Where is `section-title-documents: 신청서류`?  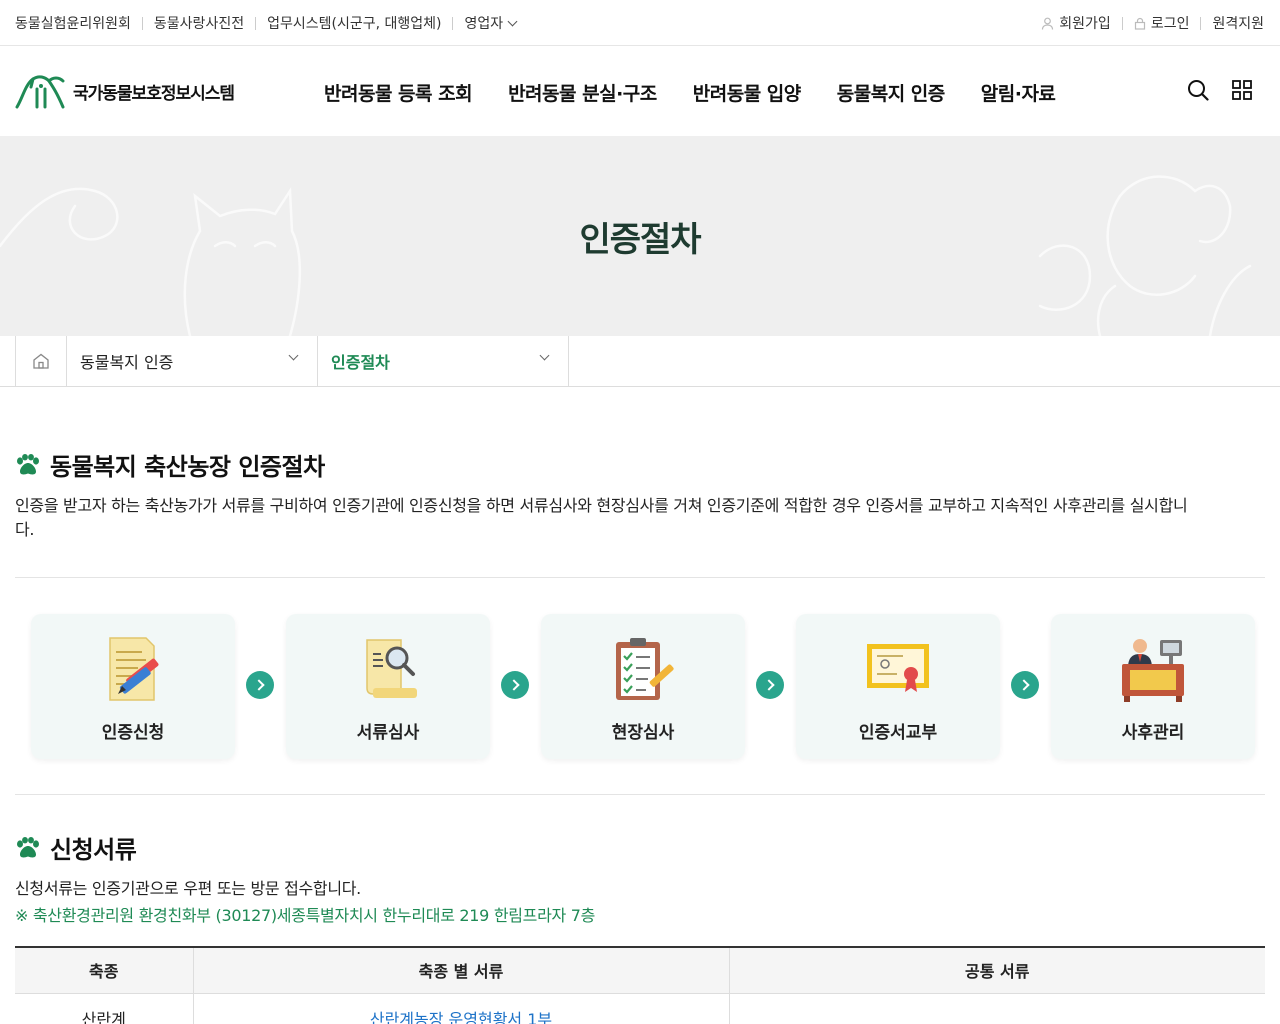 section-title-documents: 신청서류 is located at coordinates (76, 847).